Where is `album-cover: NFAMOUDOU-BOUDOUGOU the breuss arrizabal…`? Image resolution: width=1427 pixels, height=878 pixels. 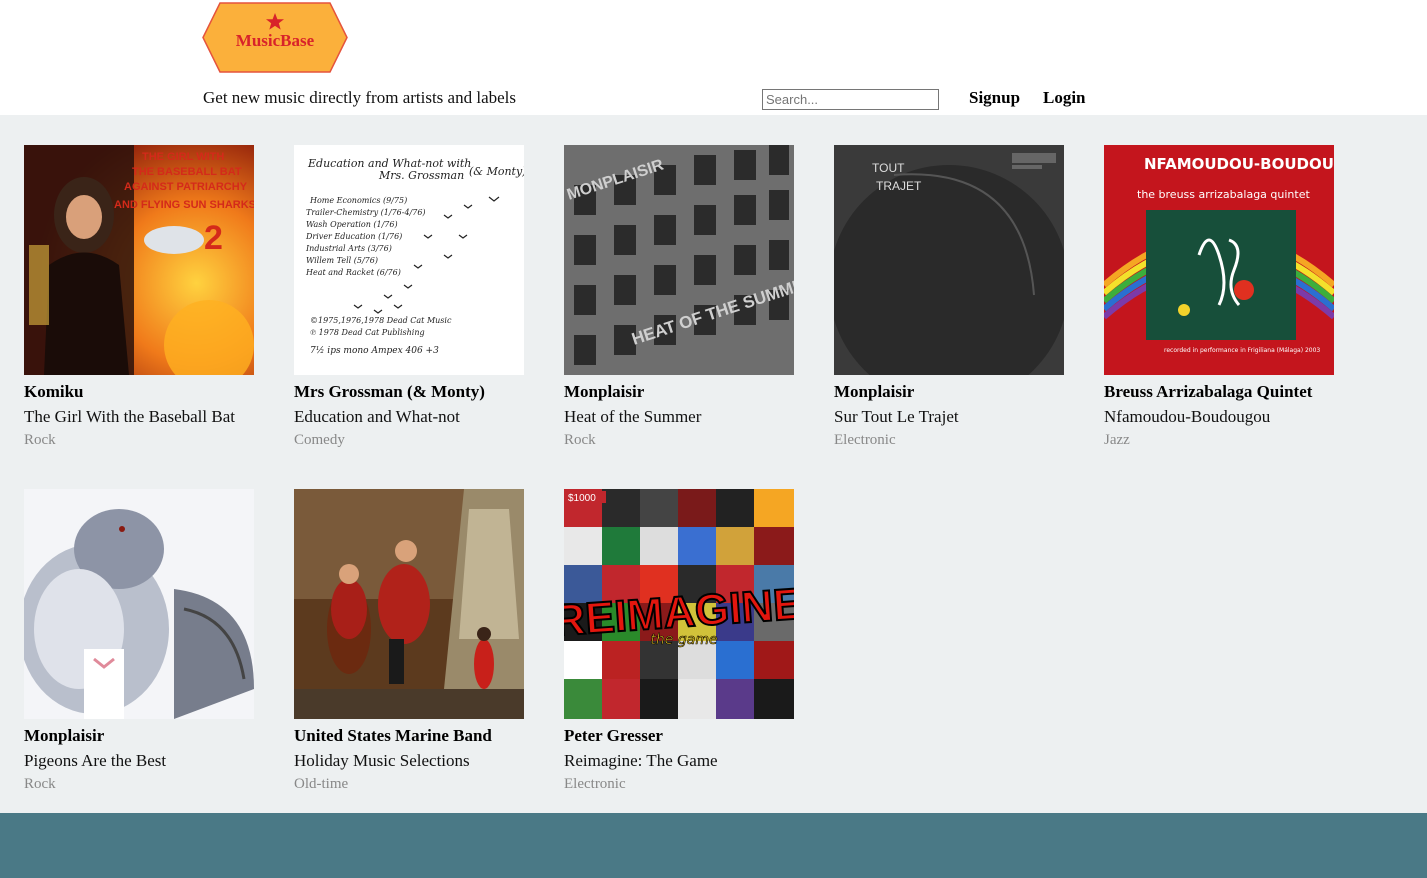
album-cover: NFAMOUDOU-BOUDOUGOU the breuss arrizabal… is located at coordinates (1219, 260).